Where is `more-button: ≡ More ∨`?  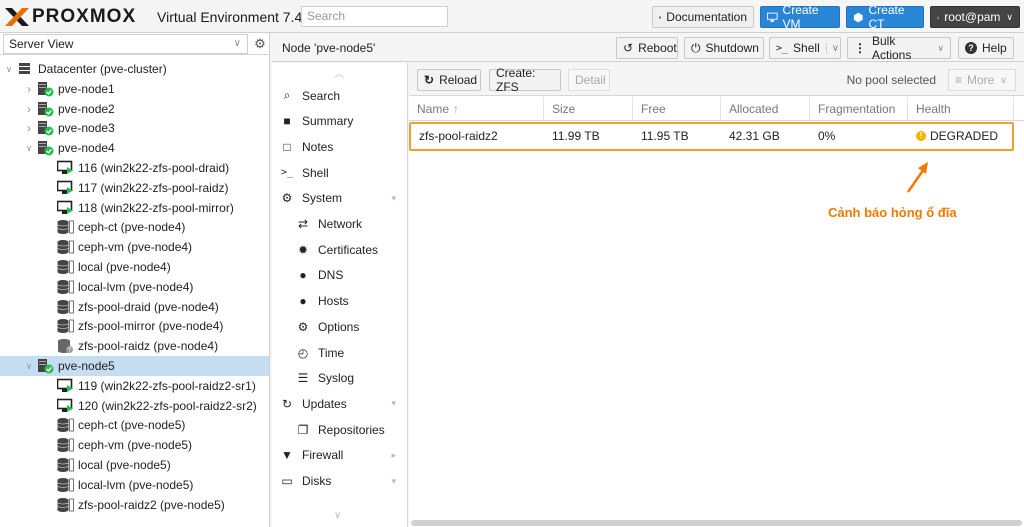
more-button: ≡ More ∨ is located at coordinates (982, 80).